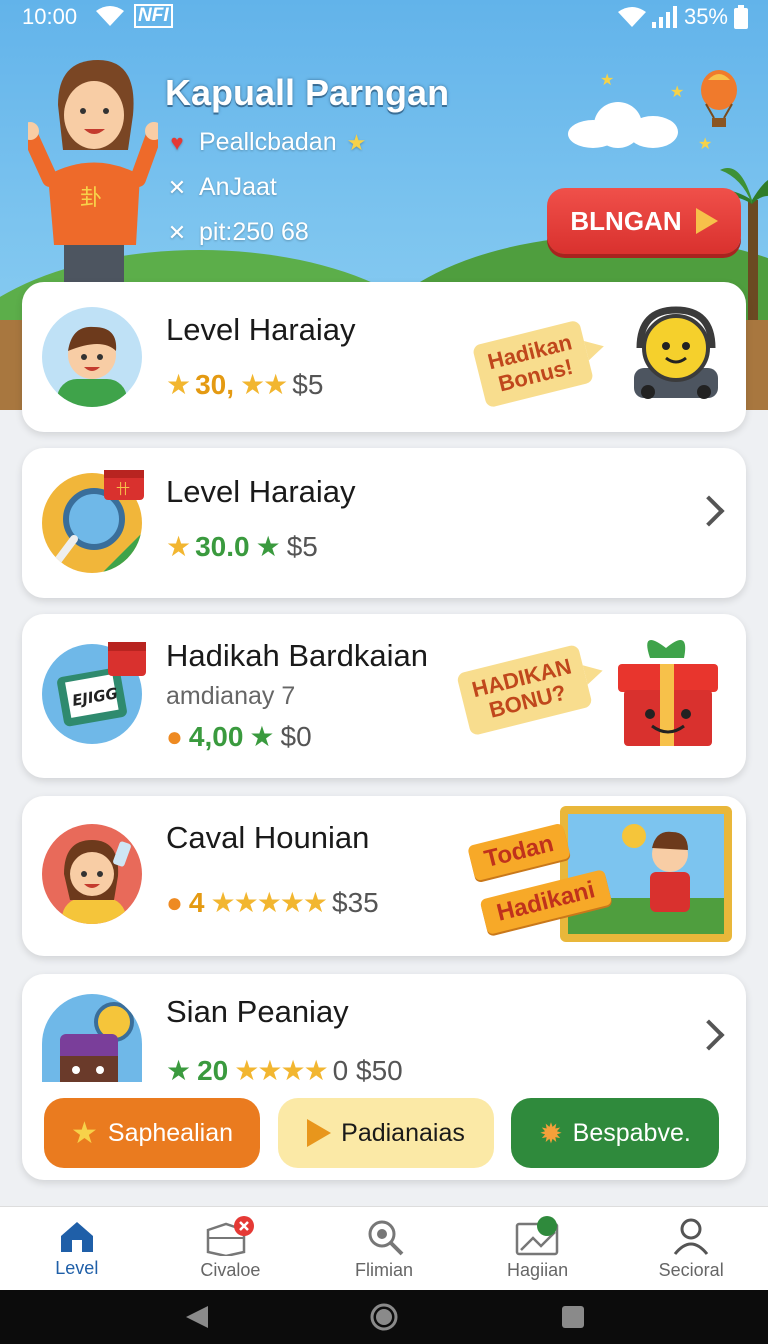  Describe the element at coordinates (231, 1236) in the screenshot. I see `box-icon` at that location.